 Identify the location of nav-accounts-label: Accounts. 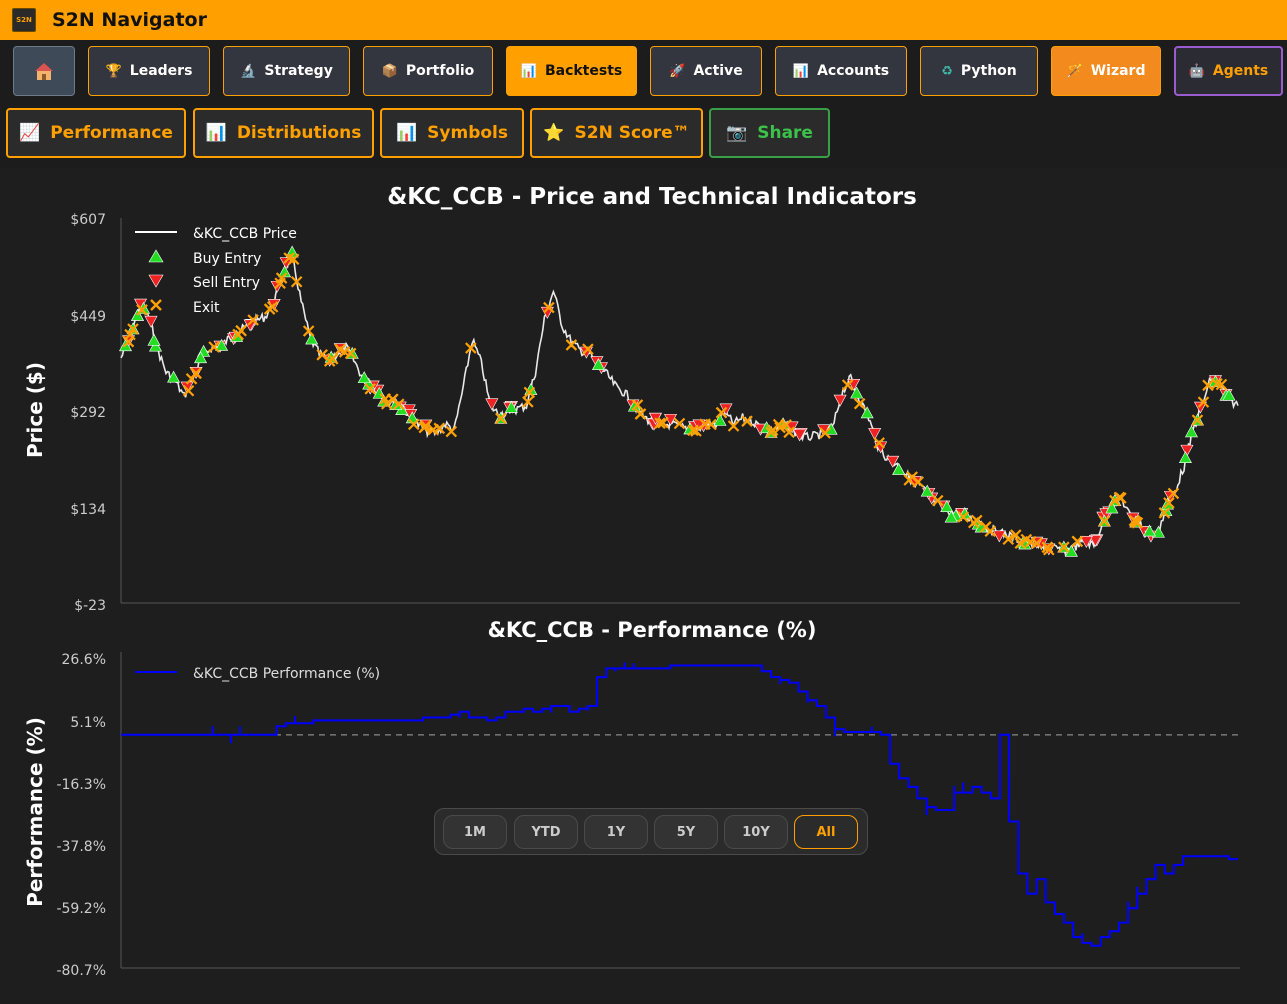
(853, 71).